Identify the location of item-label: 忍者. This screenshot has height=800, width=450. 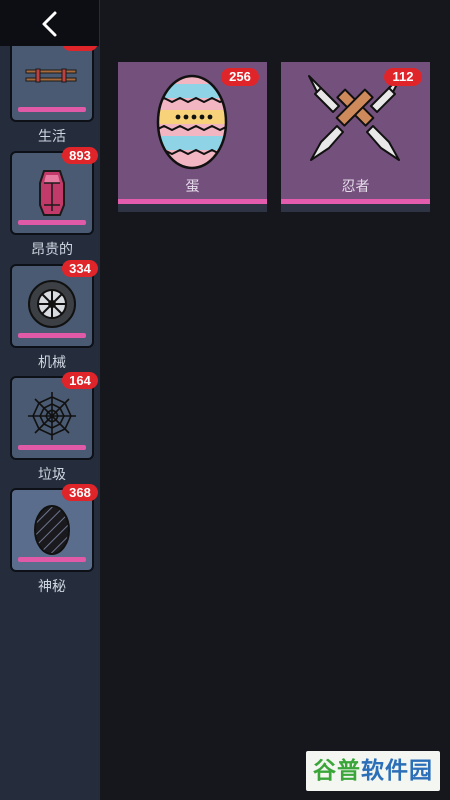
(355, 187).